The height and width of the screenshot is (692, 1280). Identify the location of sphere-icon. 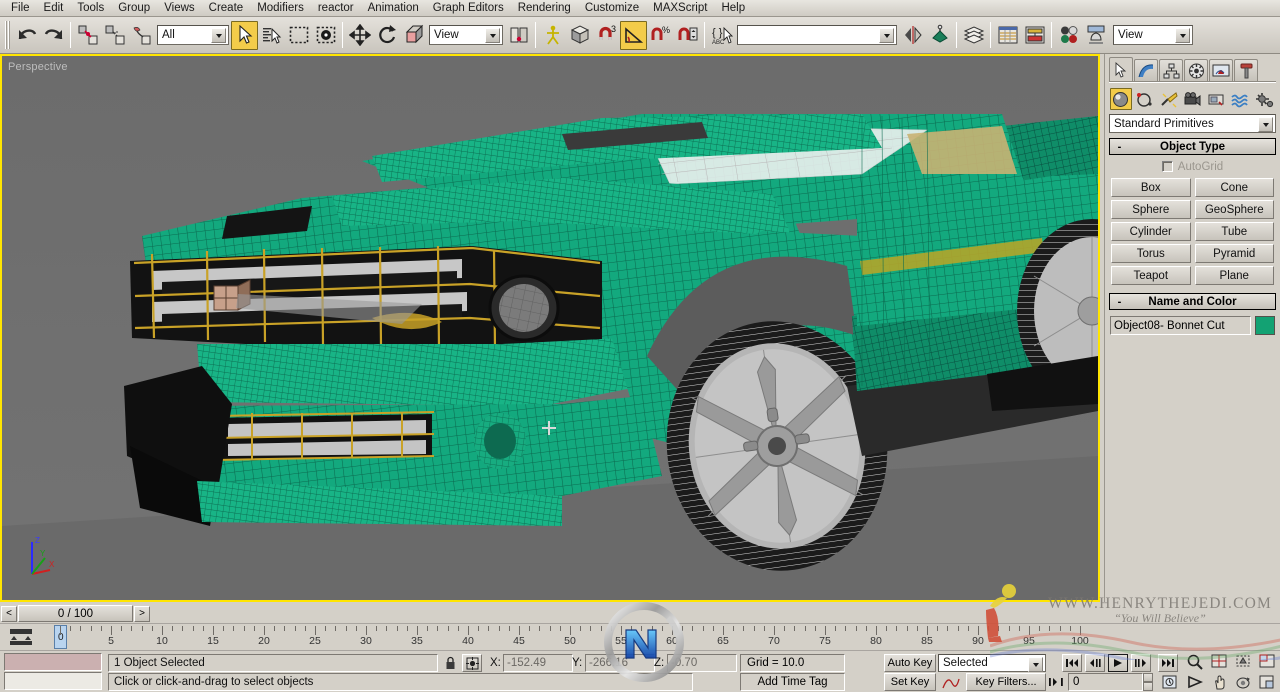
(1121, 99).